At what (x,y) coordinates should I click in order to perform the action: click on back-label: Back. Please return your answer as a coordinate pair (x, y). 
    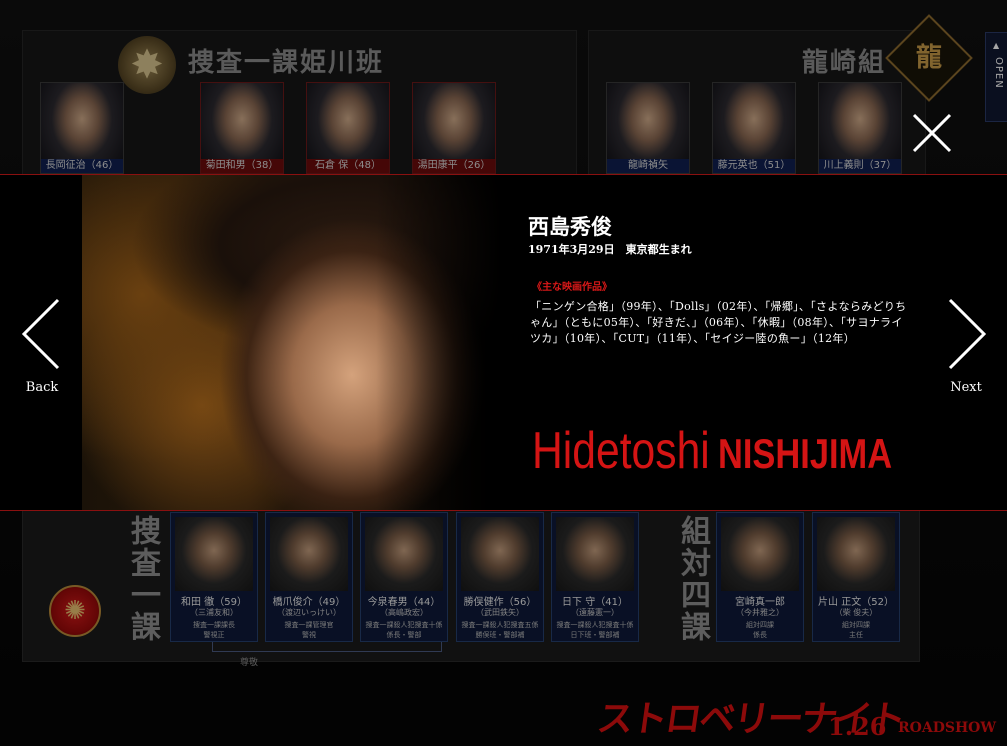
    Looking at the image, I should click on (42, 387).